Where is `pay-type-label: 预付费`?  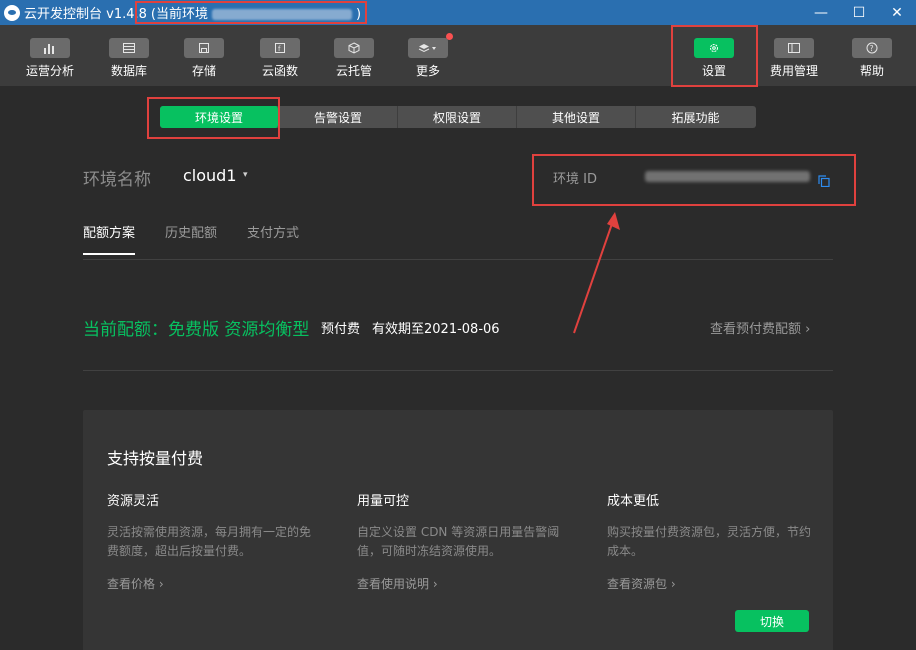
pay-type-label: 预付费 is located at coordinates (341, 329).